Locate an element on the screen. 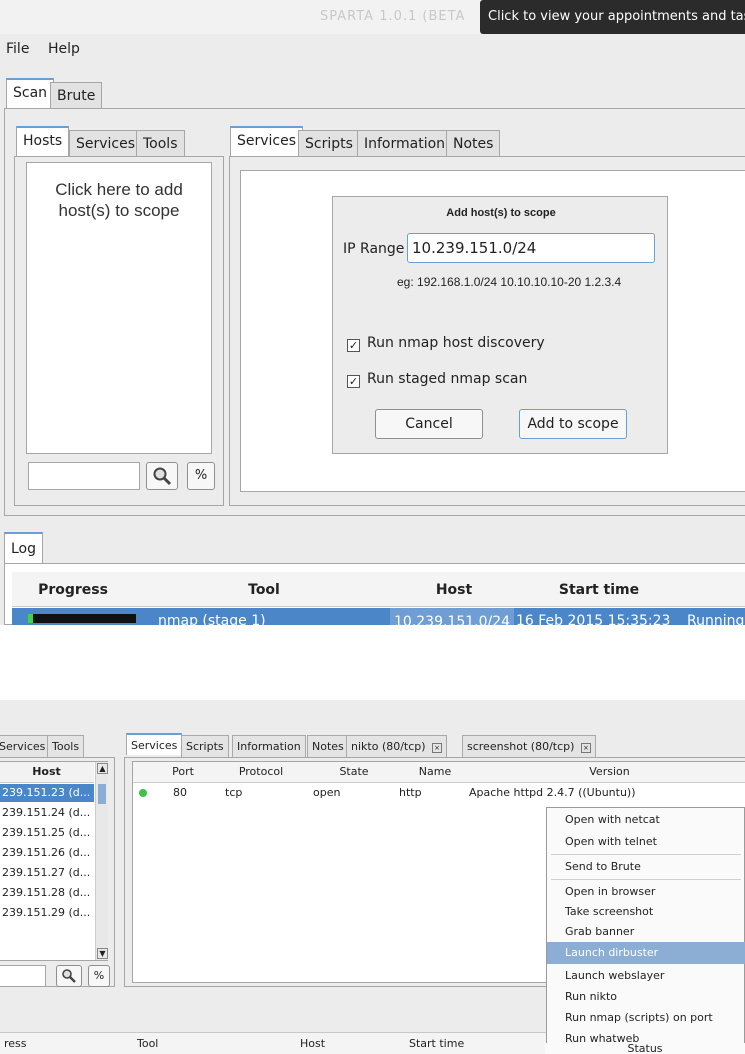 The height and width of the screenshot is (1054, 745). tab-information: Information is located at coordinates (405, 143).